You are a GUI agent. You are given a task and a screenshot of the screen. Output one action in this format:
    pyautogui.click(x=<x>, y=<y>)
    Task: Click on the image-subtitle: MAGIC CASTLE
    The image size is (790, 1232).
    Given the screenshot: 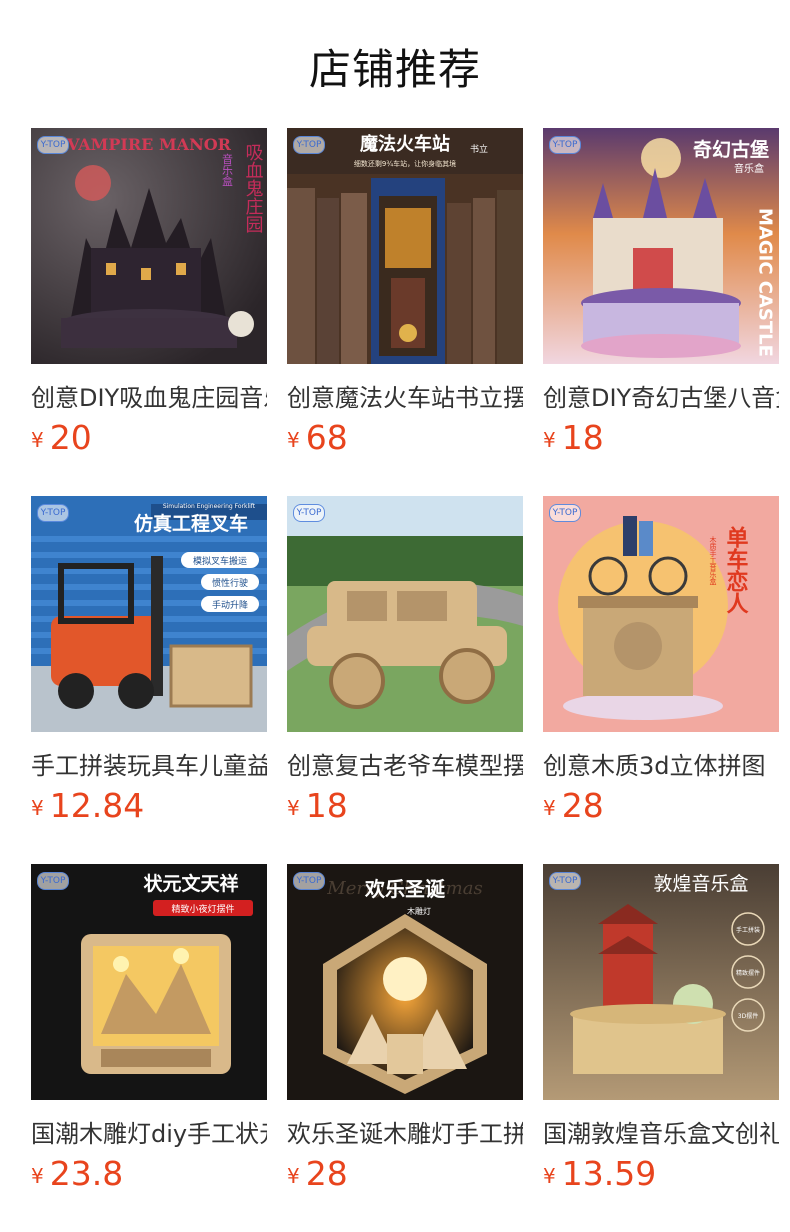 What is the action you would take?
    pyautogui.click(x=765, y=282)
    